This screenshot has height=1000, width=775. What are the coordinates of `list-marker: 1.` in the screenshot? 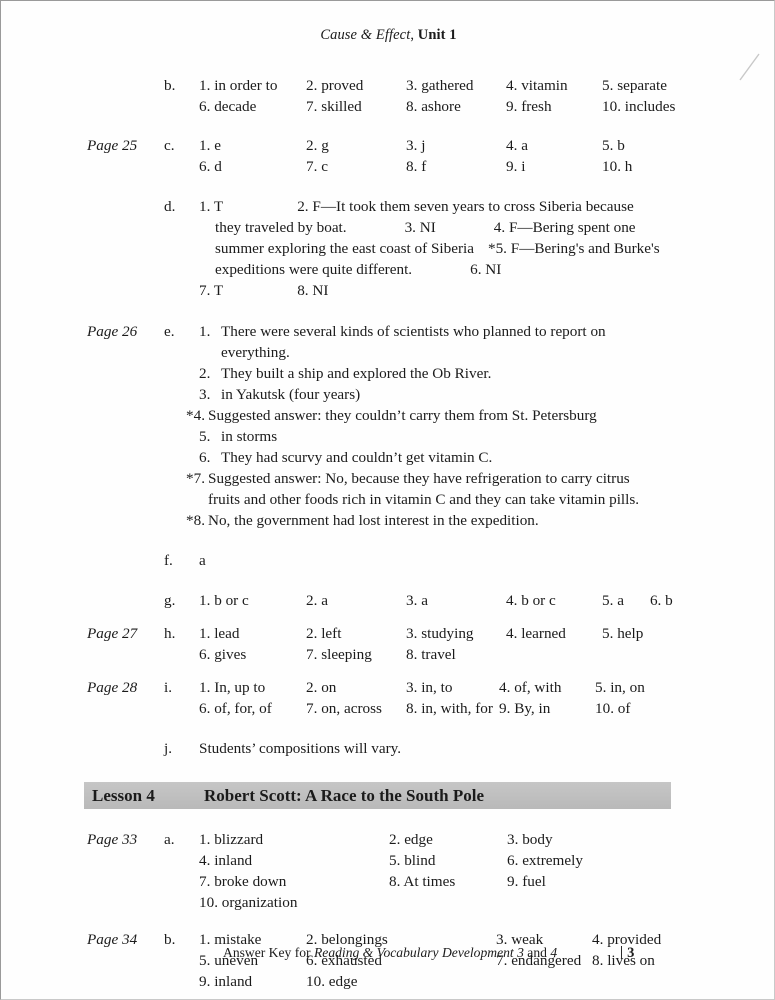 It's located at (205, 331).